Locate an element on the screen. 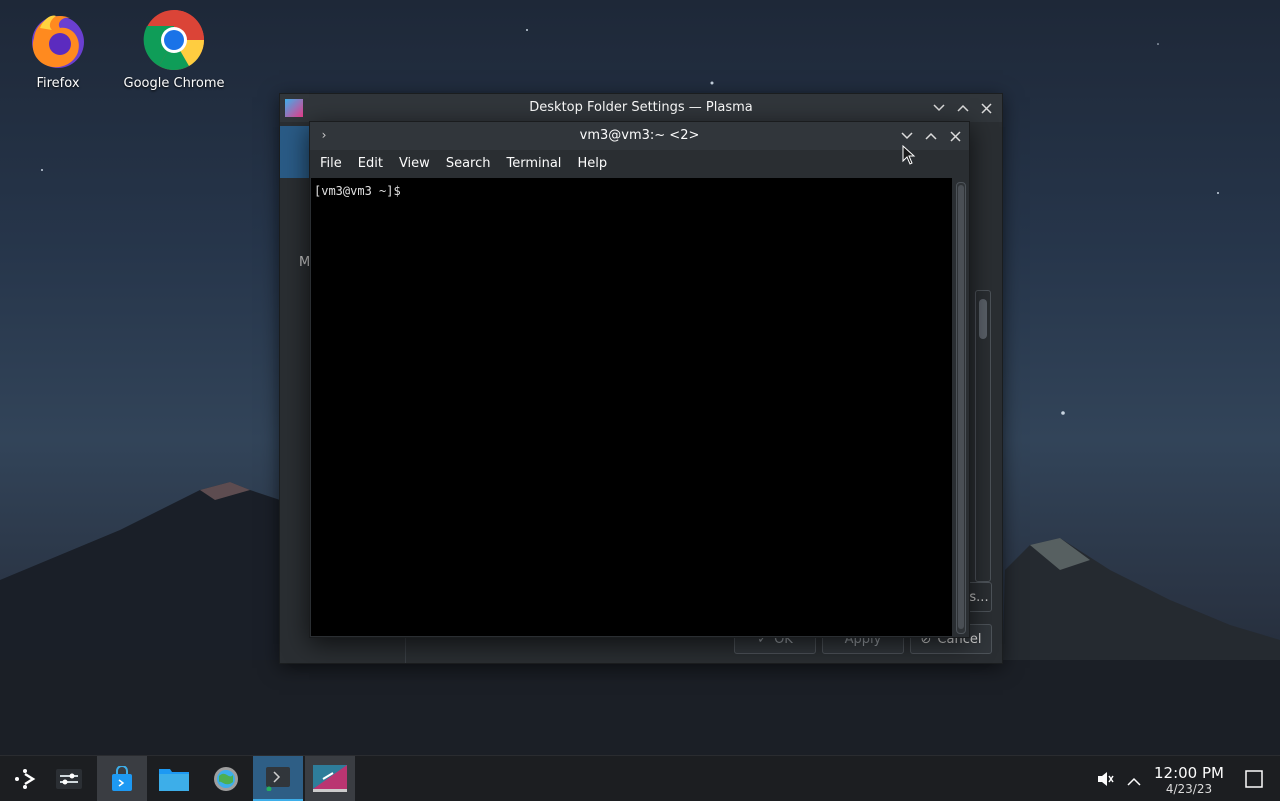 This screenshot has width=1280, height=801. window-titlebar: › vm3@vm3:~ <2> is located at coordinates (639, 136).